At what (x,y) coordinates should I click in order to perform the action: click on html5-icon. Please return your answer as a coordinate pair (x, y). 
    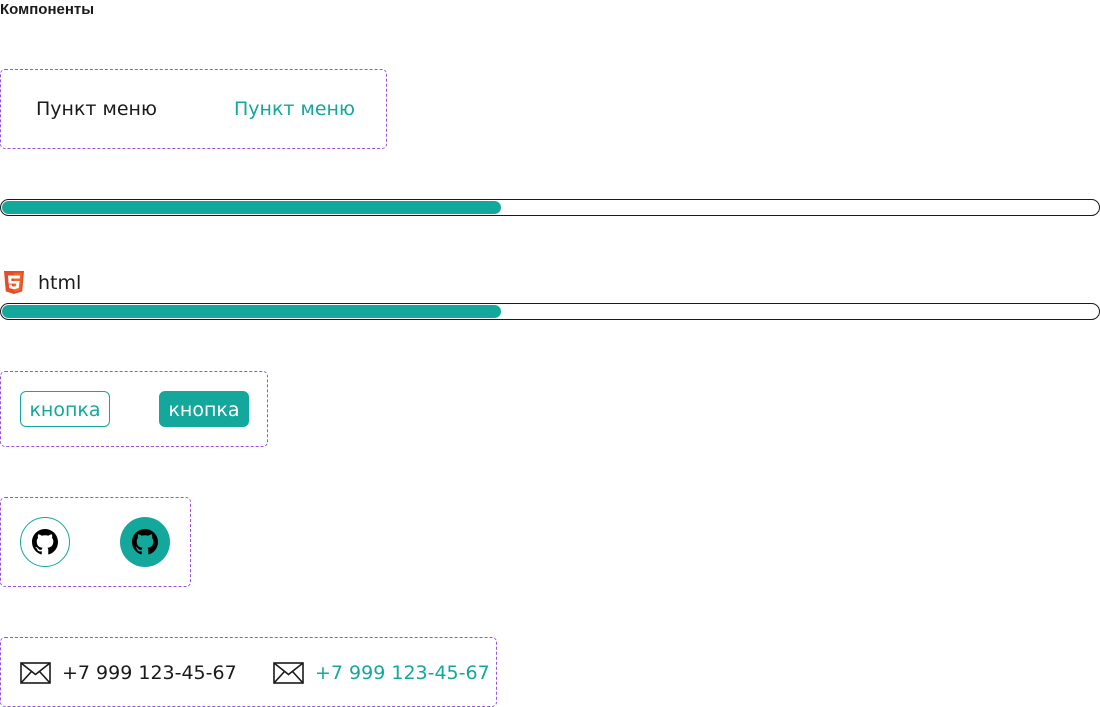
    Looking at the image, I should click on (14, 283).